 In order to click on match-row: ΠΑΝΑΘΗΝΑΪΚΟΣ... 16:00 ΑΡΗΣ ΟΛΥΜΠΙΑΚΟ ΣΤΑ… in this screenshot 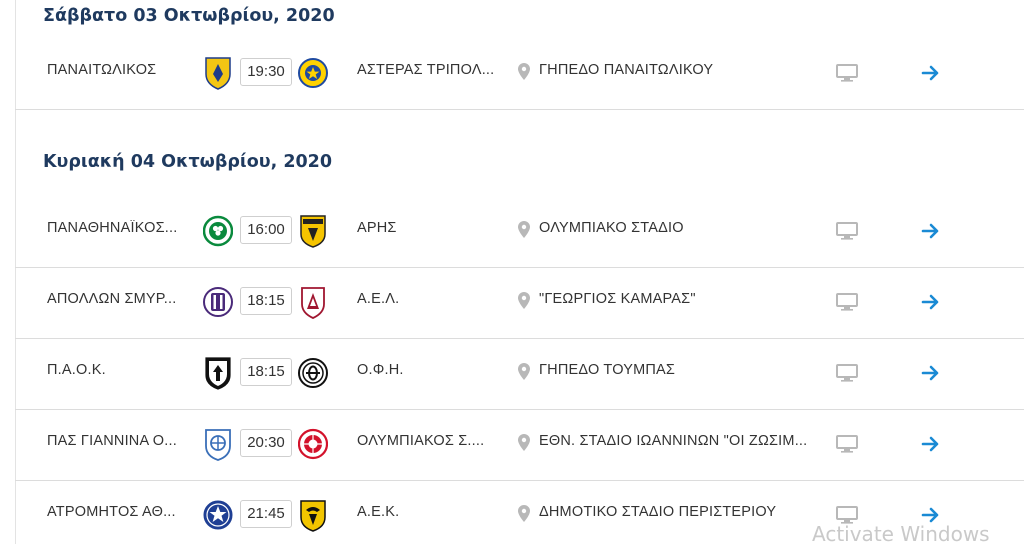, I will do `click(519, 232)`.